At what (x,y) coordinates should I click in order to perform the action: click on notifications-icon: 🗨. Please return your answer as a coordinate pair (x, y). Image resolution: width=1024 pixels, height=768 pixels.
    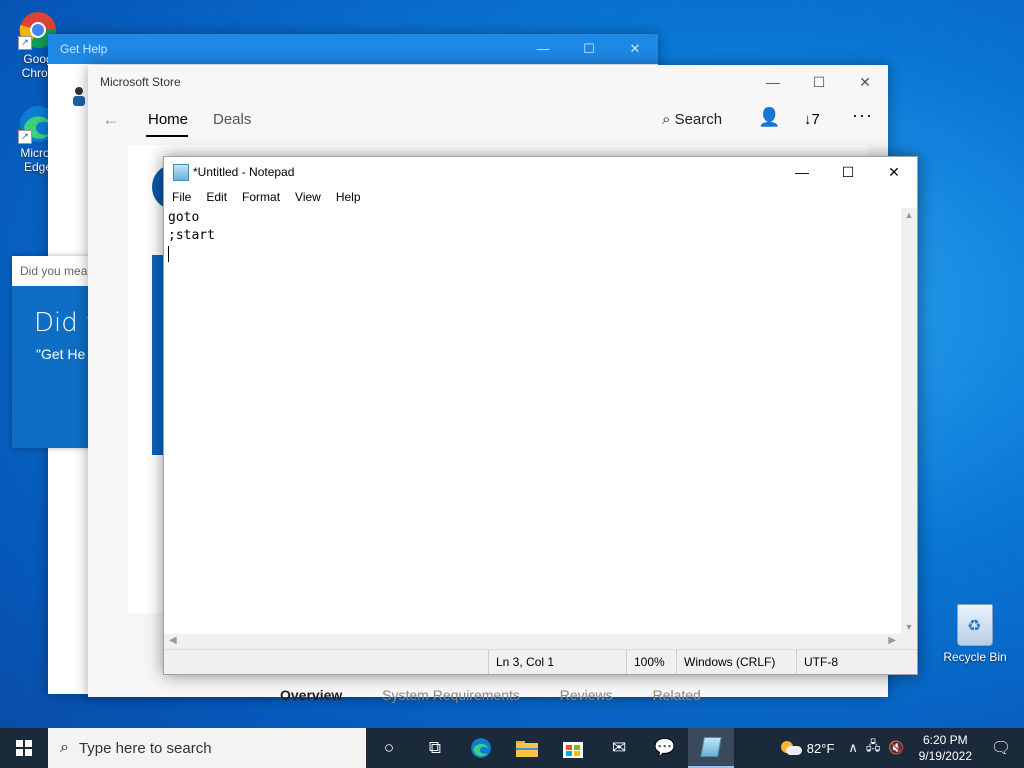
    Looking at the image, I should click on (1001, 748).